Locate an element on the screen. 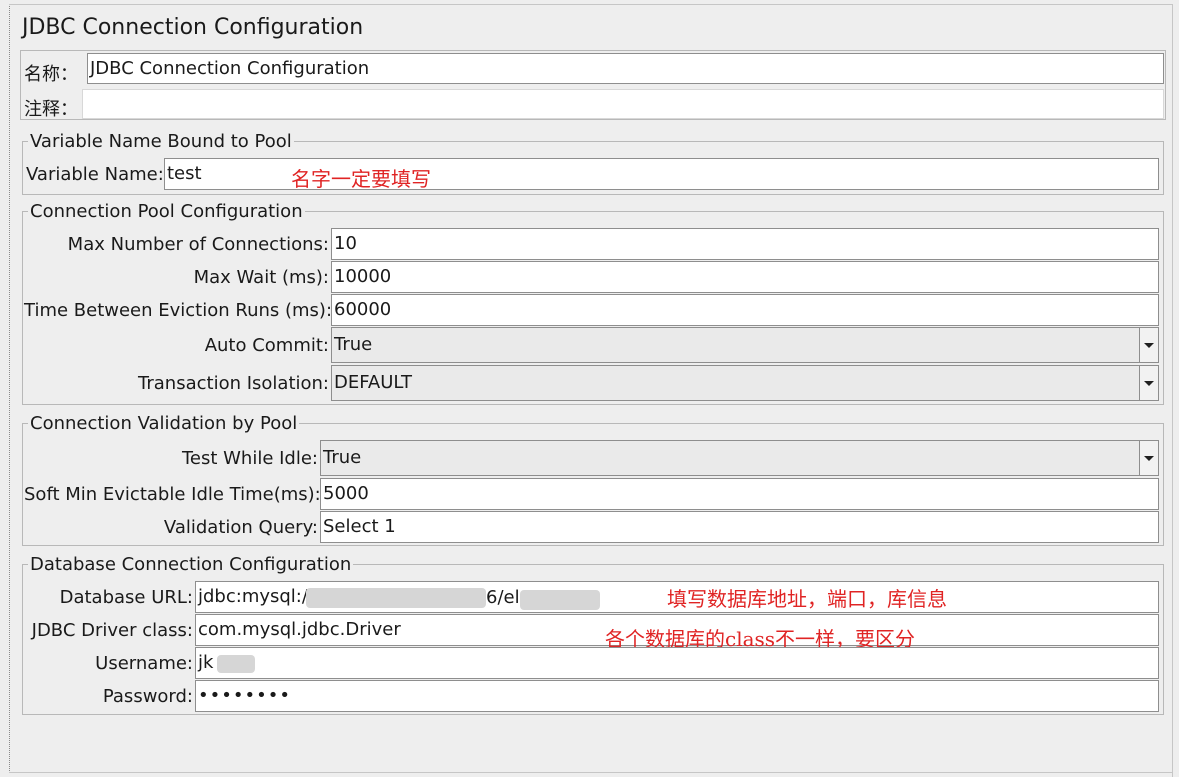  redacted-dbname is located at coordinates (560, 600).